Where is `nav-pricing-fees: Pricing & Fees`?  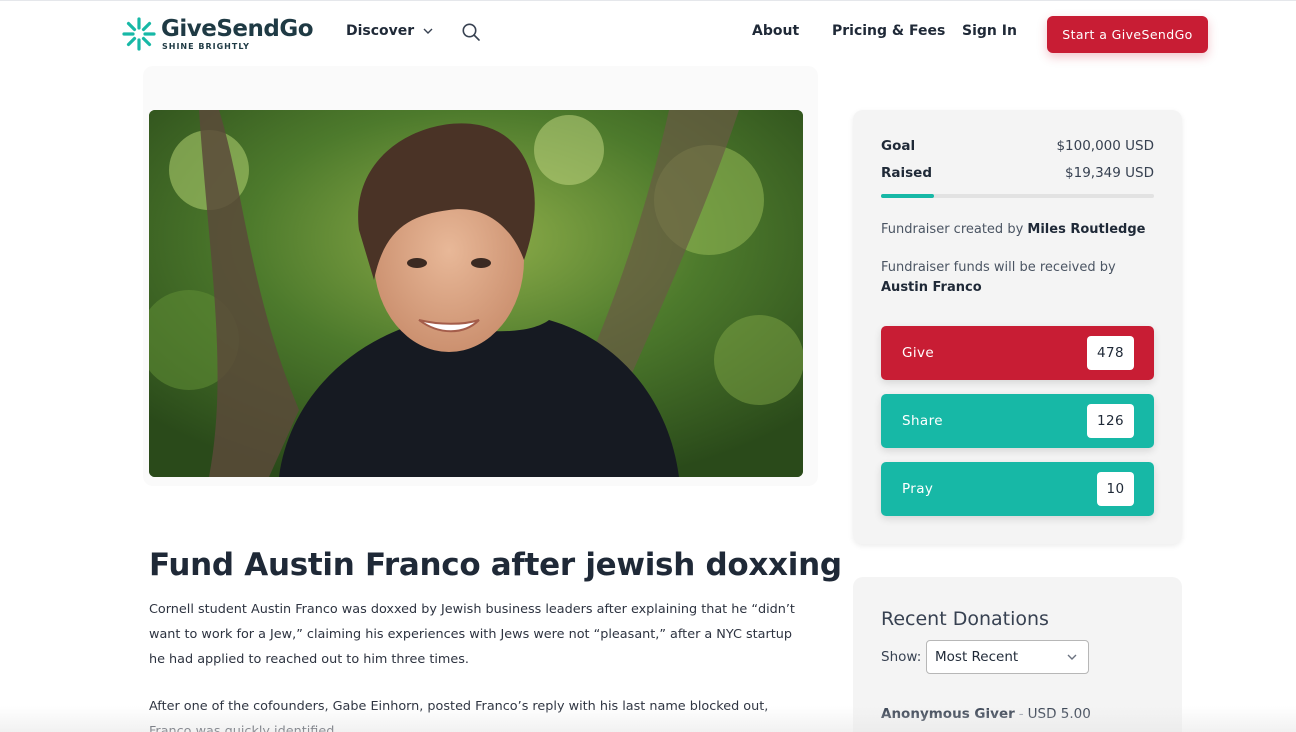
nav-pricing-fees: Pricing & Fees is located at coordinates (888, 31).